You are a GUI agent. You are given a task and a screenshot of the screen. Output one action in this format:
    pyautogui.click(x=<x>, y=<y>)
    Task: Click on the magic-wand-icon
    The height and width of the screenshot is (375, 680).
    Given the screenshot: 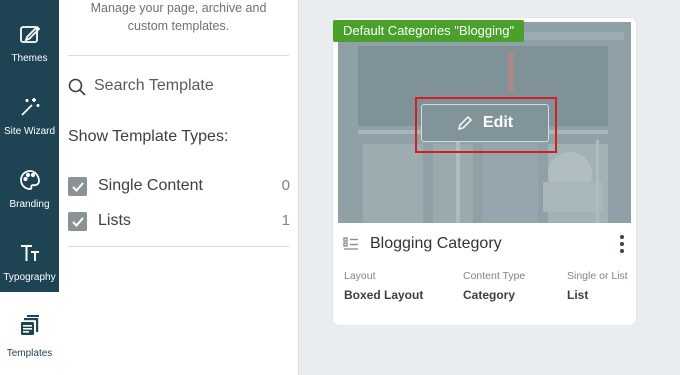 What is the action you would take?
    pyautogui.click(x=29, y=107)
    